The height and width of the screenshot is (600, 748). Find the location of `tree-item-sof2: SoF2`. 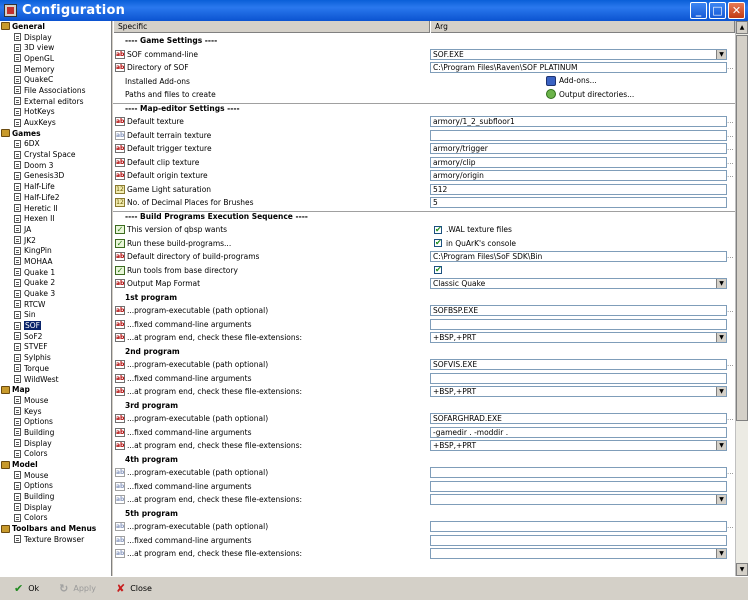

tree-item-sof2: SoF2 is located at coordinates (55, 336).